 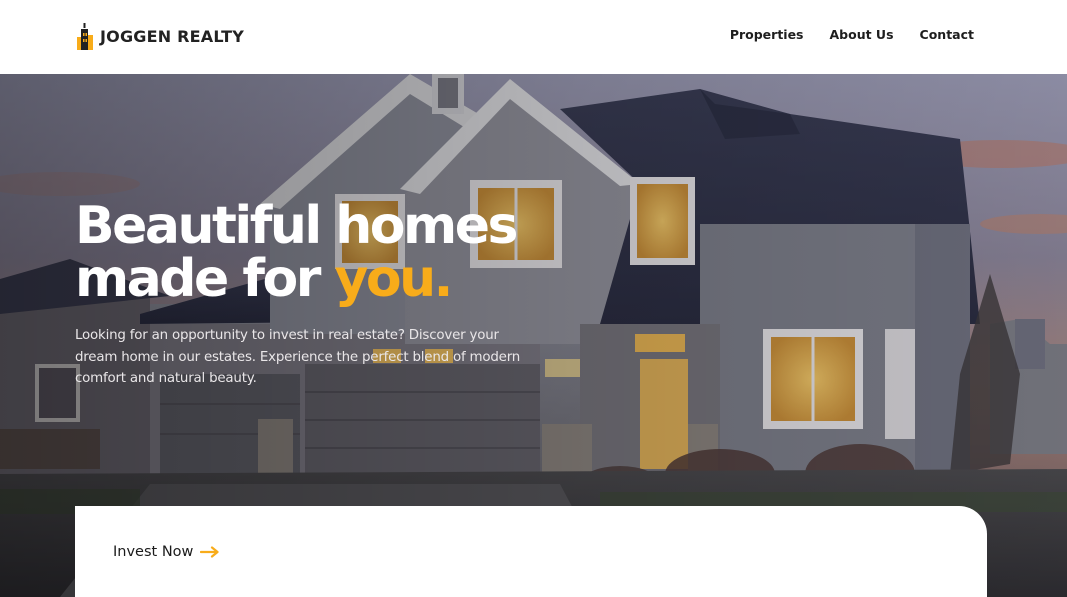 What do you see at coordinates (947, 34) in the screenshot?
I see `nav-link-contact: Contact` at bounding box center [947, 34].